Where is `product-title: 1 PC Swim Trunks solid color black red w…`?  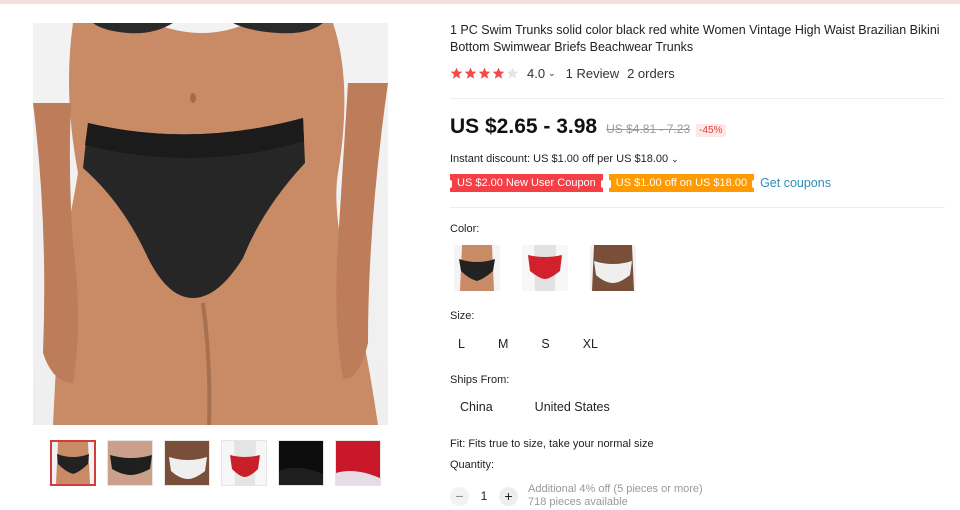
product-title: 1 PC Swim Trunks solid color black red w… is located at coordinates (695, 38).